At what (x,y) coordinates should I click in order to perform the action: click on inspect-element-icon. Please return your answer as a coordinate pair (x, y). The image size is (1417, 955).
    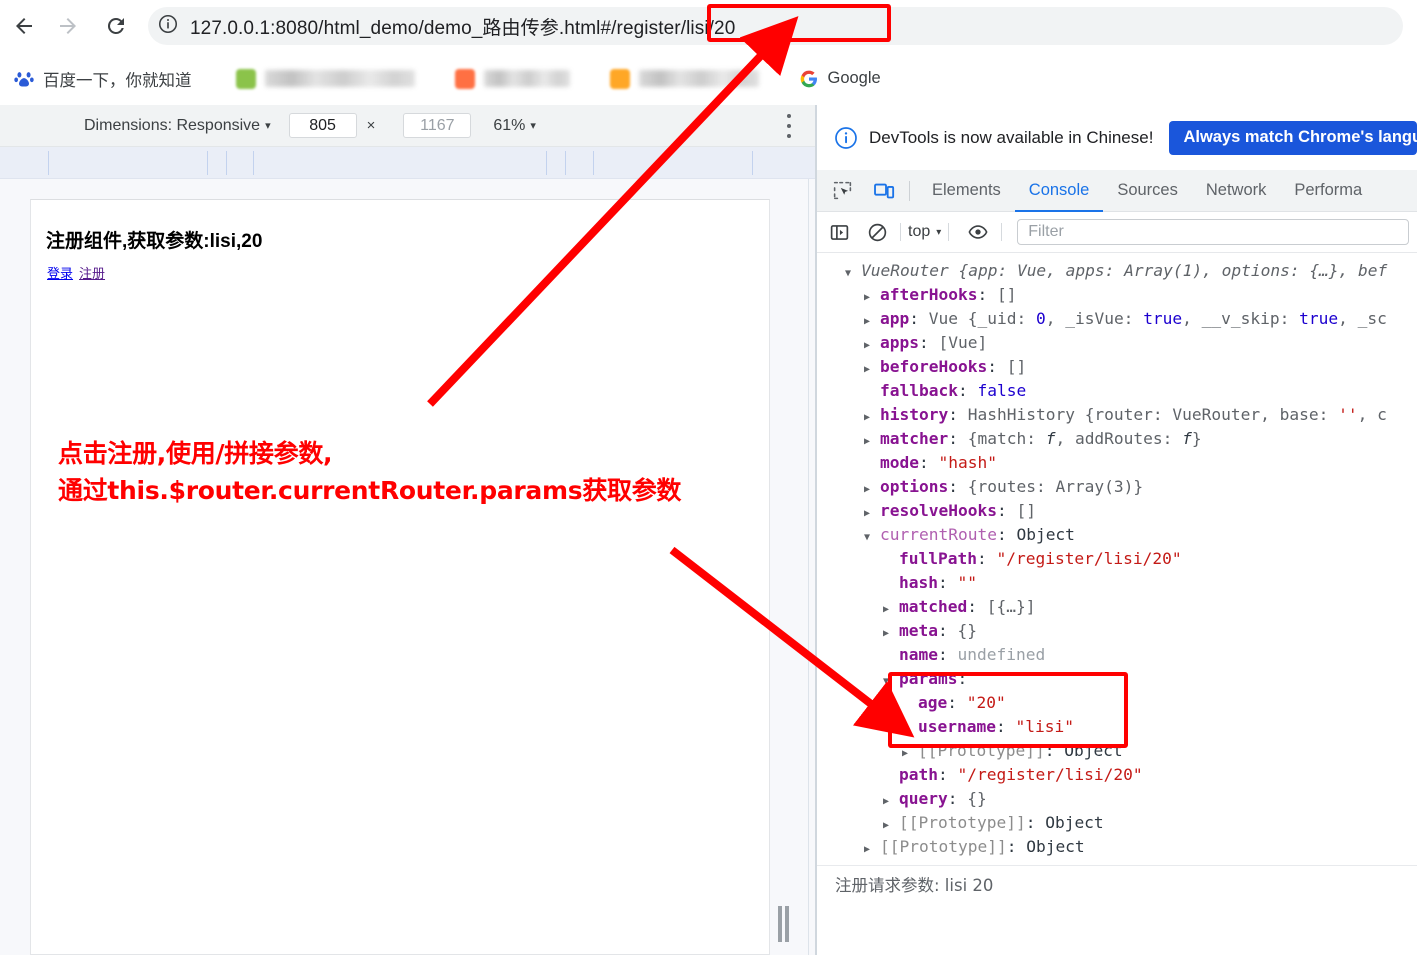
    Looking at the image, I should click on (842, 191).